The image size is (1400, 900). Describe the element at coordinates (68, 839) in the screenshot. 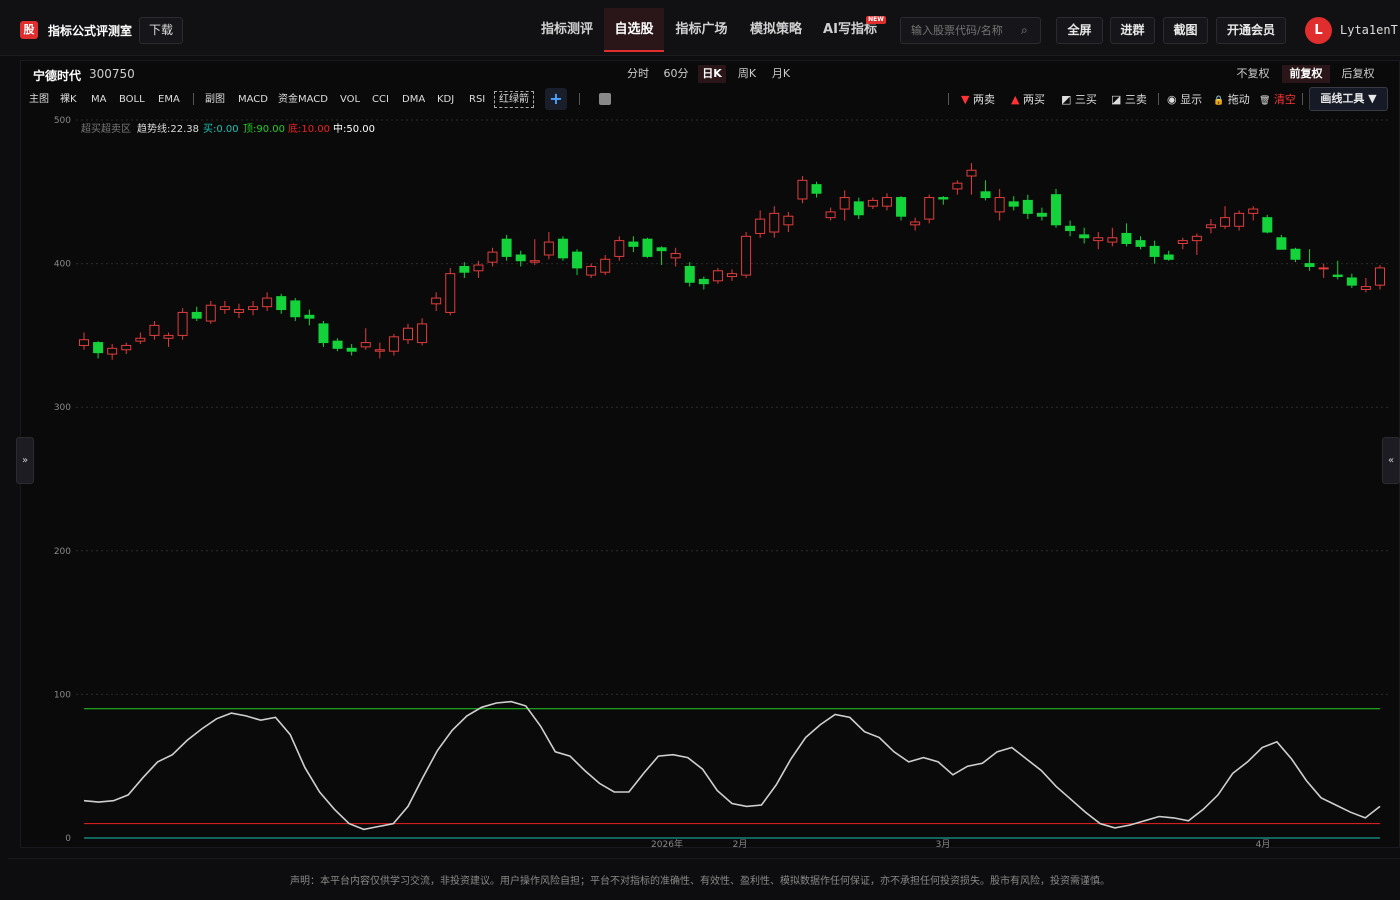

I see `y-tick-label: 0` at that location.